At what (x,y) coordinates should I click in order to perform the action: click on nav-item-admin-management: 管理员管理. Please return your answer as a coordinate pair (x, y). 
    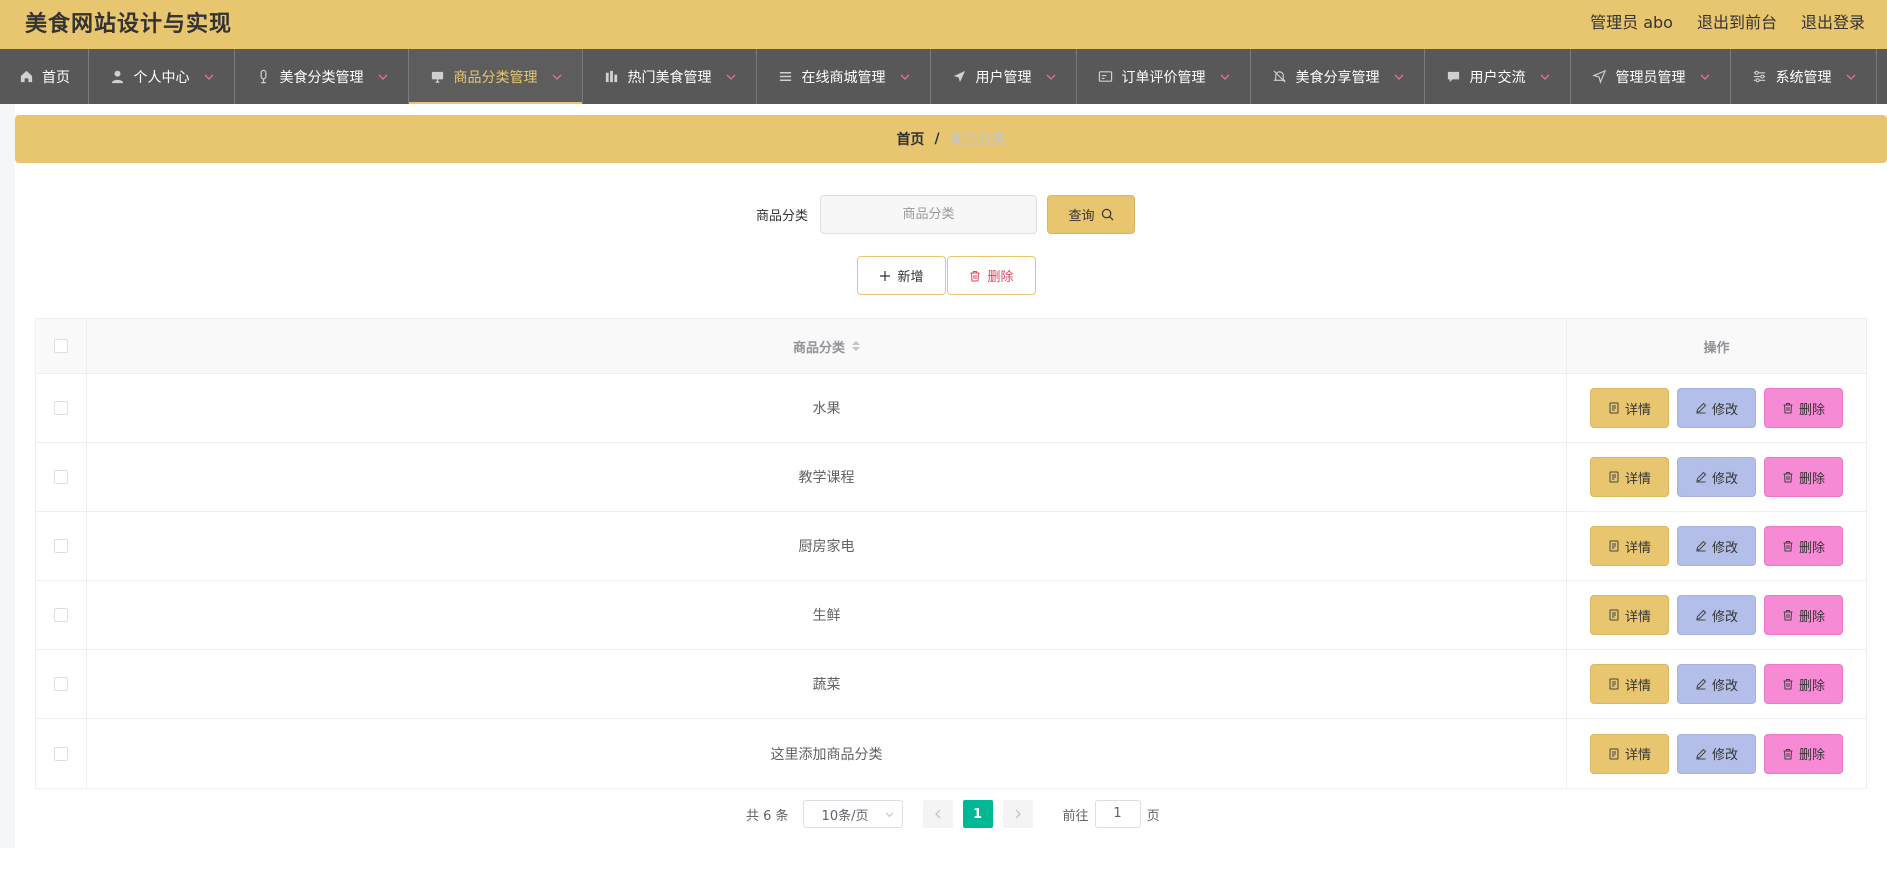
    Looking at the image, I should click on (1651, 76).